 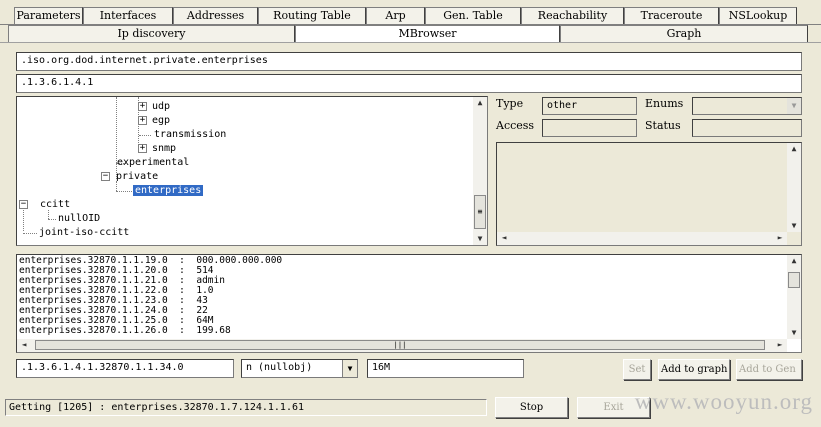 I want to click on set-button: Set, so click(x=637, y=369).